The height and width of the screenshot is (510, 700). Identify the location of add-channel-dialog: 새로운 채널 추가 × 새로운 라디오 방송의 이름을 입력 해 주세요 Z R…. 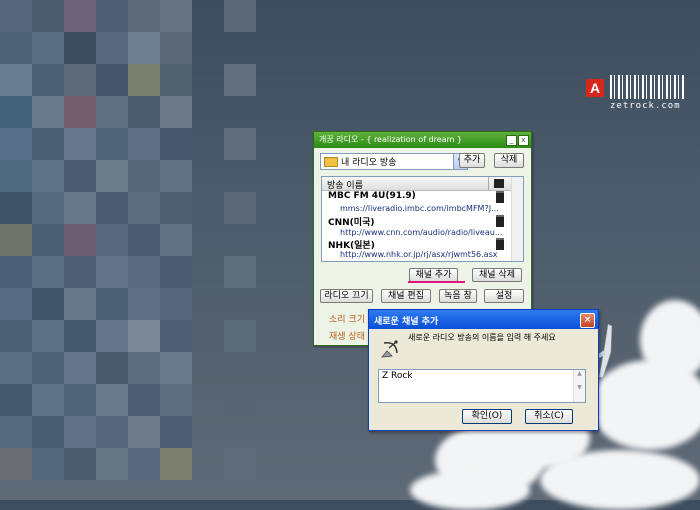
(483, 370).